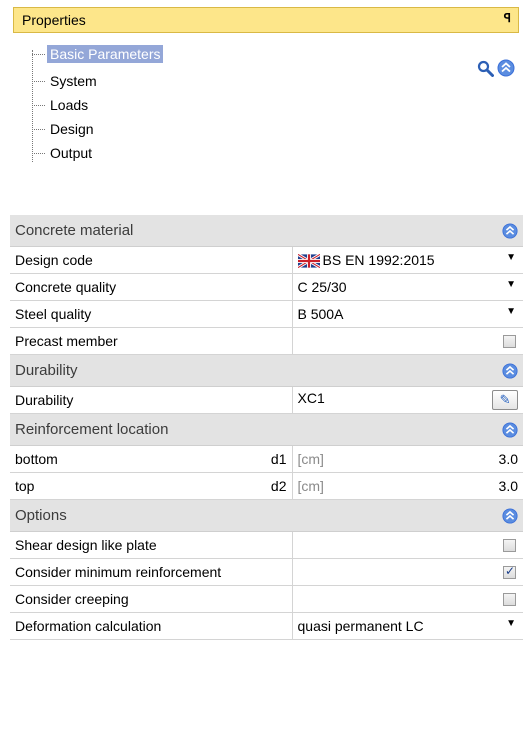  What do you see at coordinates (151, 400) in the screenshot?
I see `property-label: Durability` at bounding box center [151, 400].